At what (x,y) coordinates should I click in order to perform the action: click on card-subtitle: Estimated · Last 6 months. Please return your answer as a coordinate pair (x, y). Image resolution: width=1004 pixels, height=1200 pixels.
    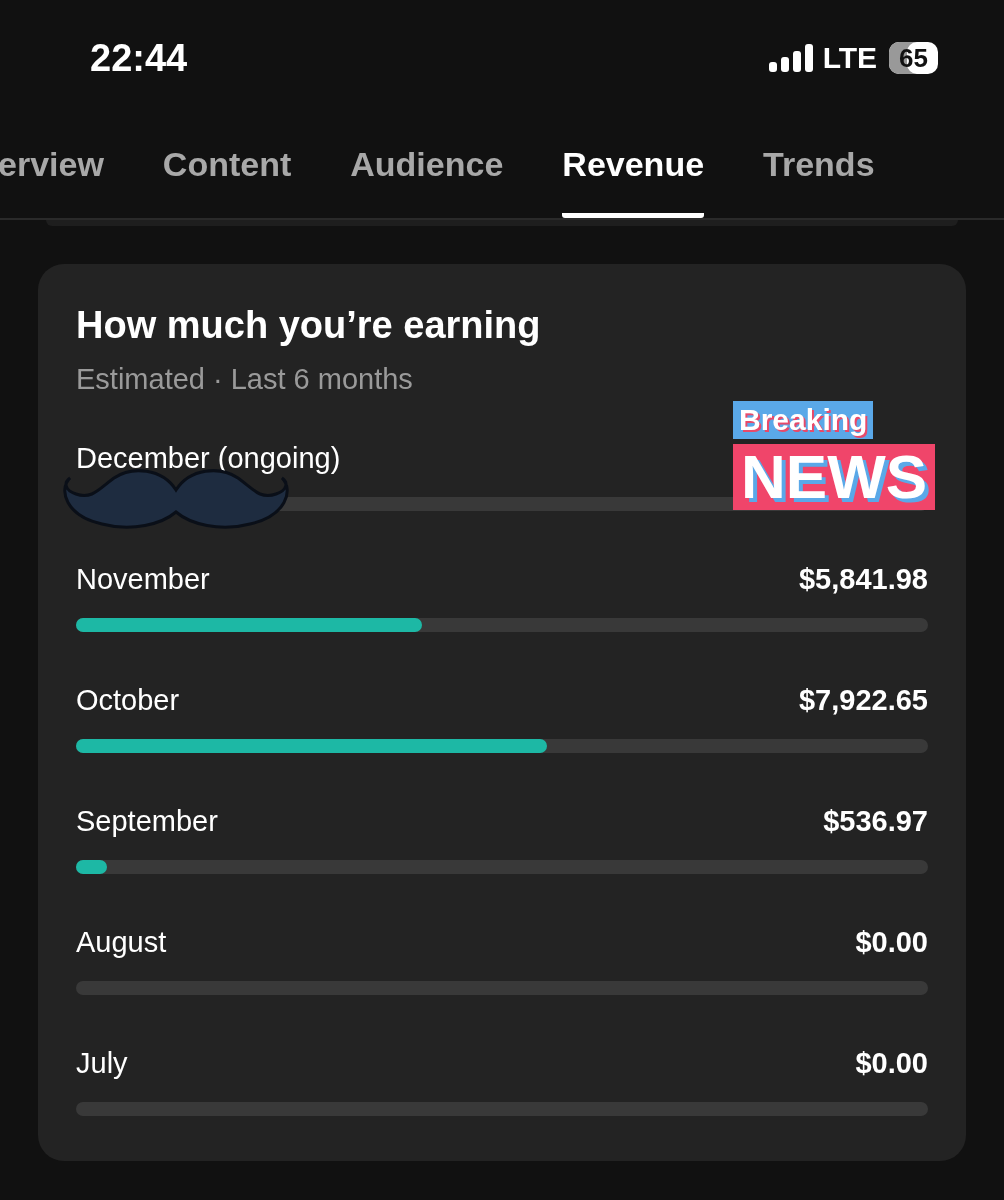
    Looking at the image, I should click on (245, 379).